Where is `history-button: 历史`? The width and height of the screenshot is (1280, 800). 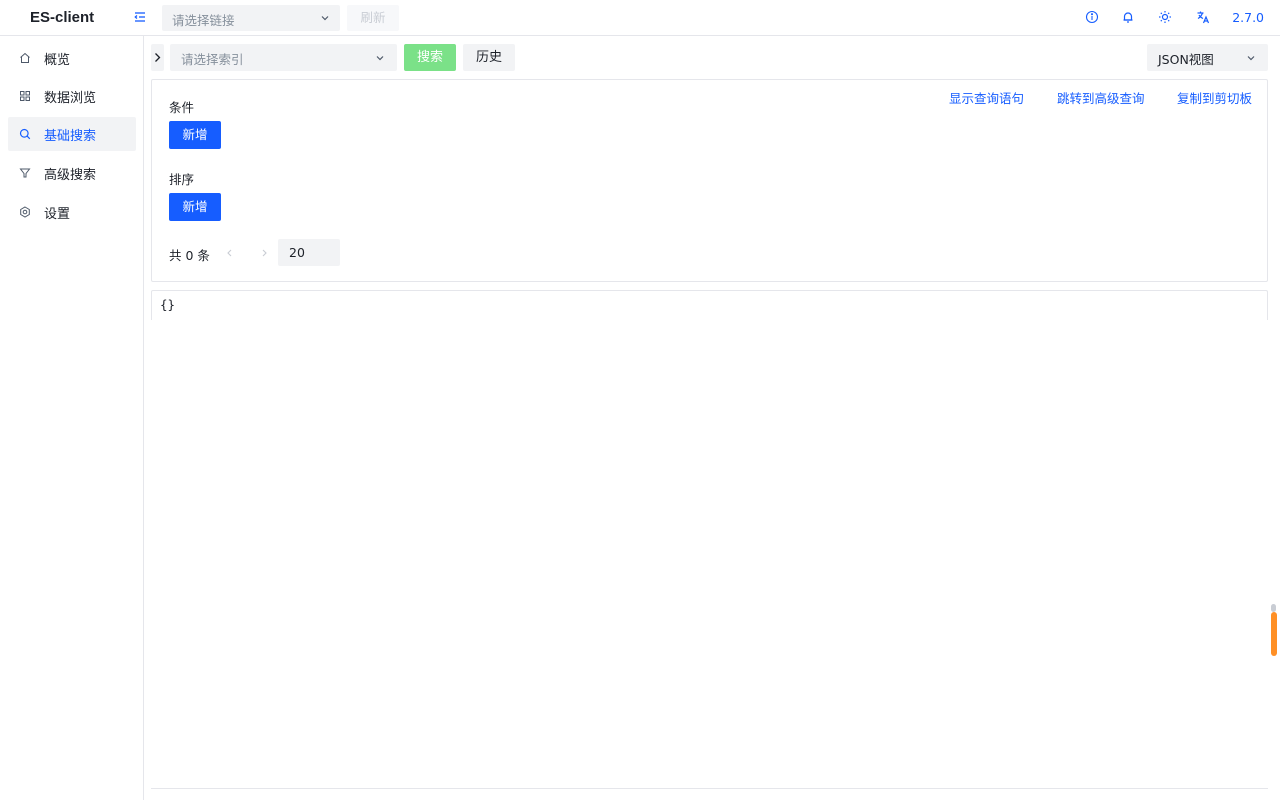
history-button: 历史 is located at coordinates (489, 57).